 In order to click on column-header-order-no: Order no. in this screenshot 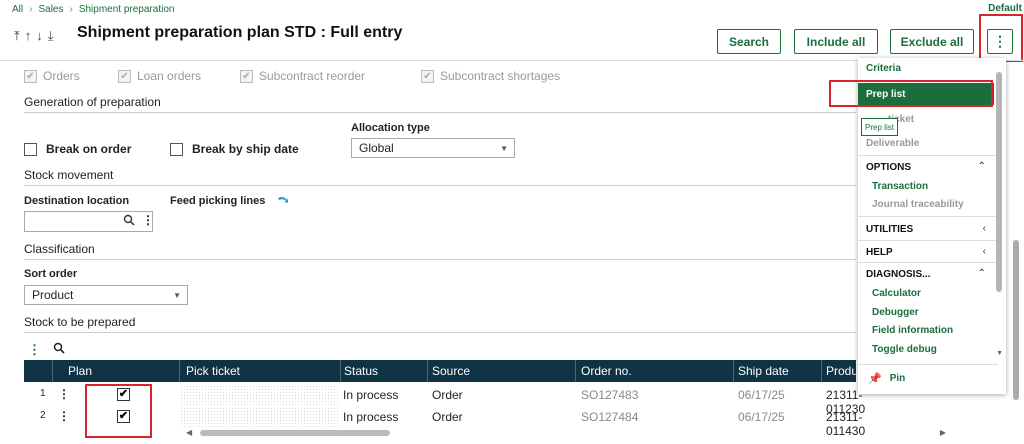, I will do `click(606, 371)`.